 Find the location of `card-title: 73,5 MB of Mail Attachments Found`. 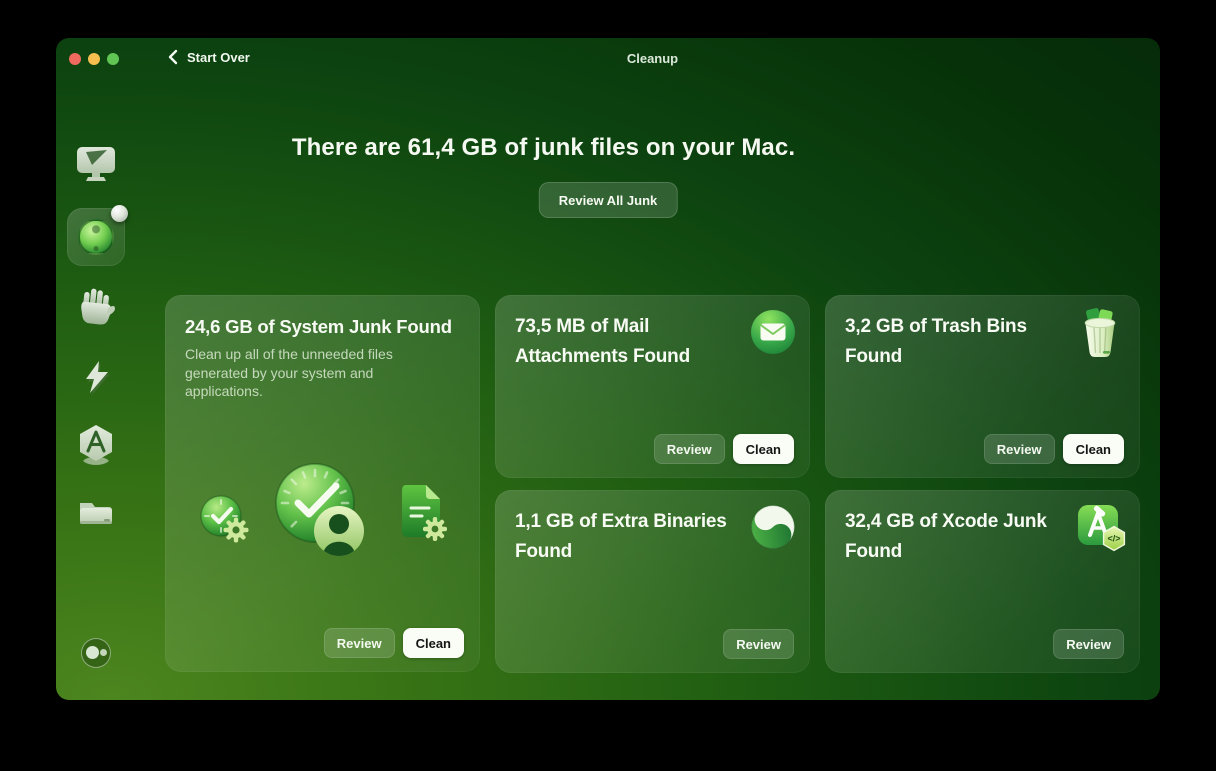

card-title: 73,5 MB of Mail Attachments Found is located at coordinates (602, 341).